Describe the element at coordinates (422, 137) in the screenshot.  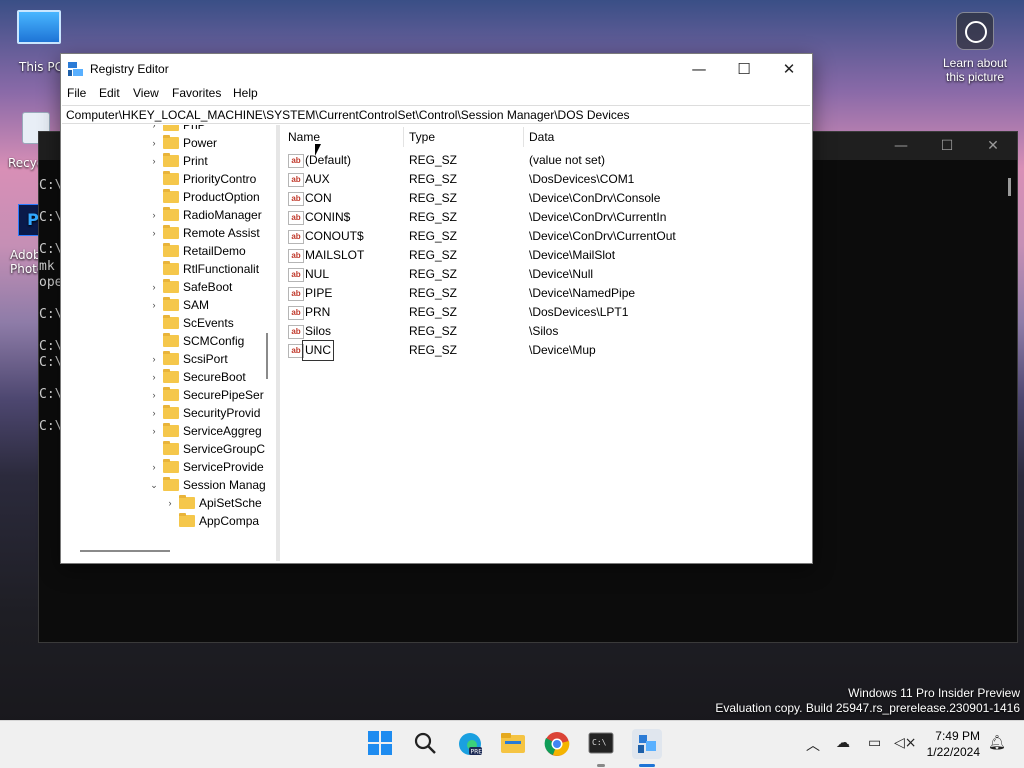
I see `column-header-type: Type` at that location.